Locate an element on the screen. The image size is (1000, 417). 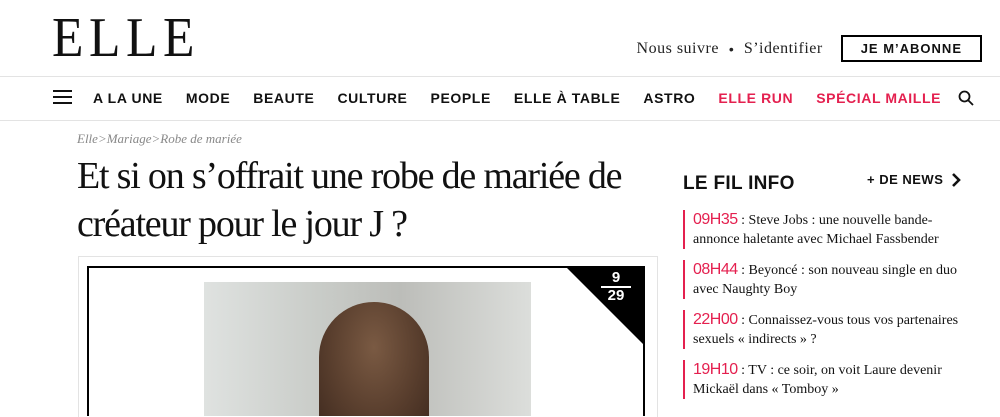
breadcrumb: Elle>Mariage>Robe de mariée is located at coordinates (159, 139).